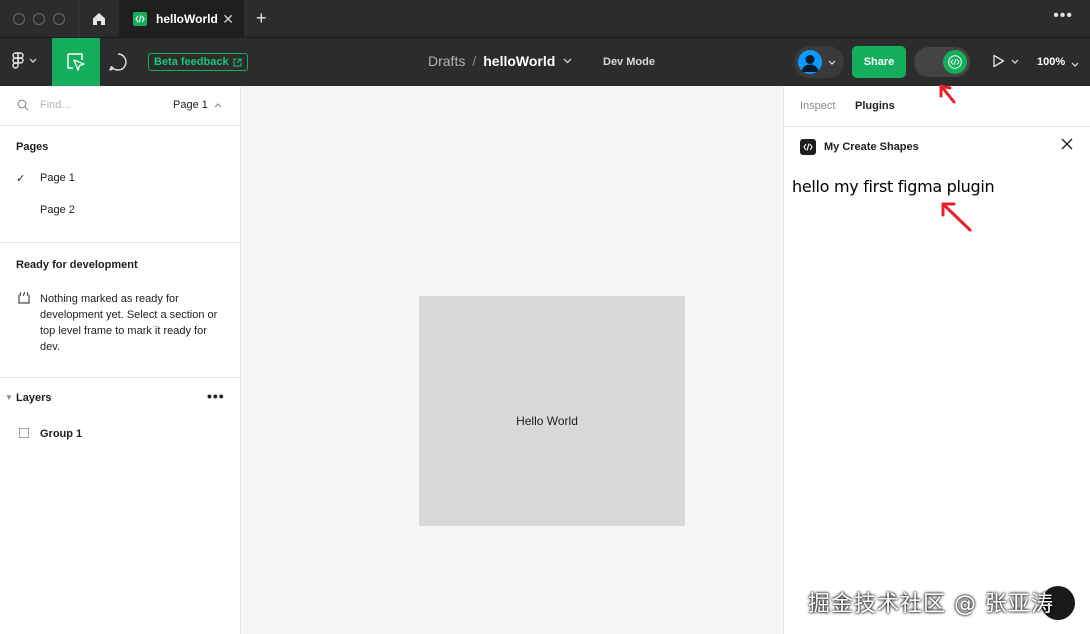  Describe the element at coordinates (547, 421) in the screenshot. I see `frame-text: Hello World` at that location.